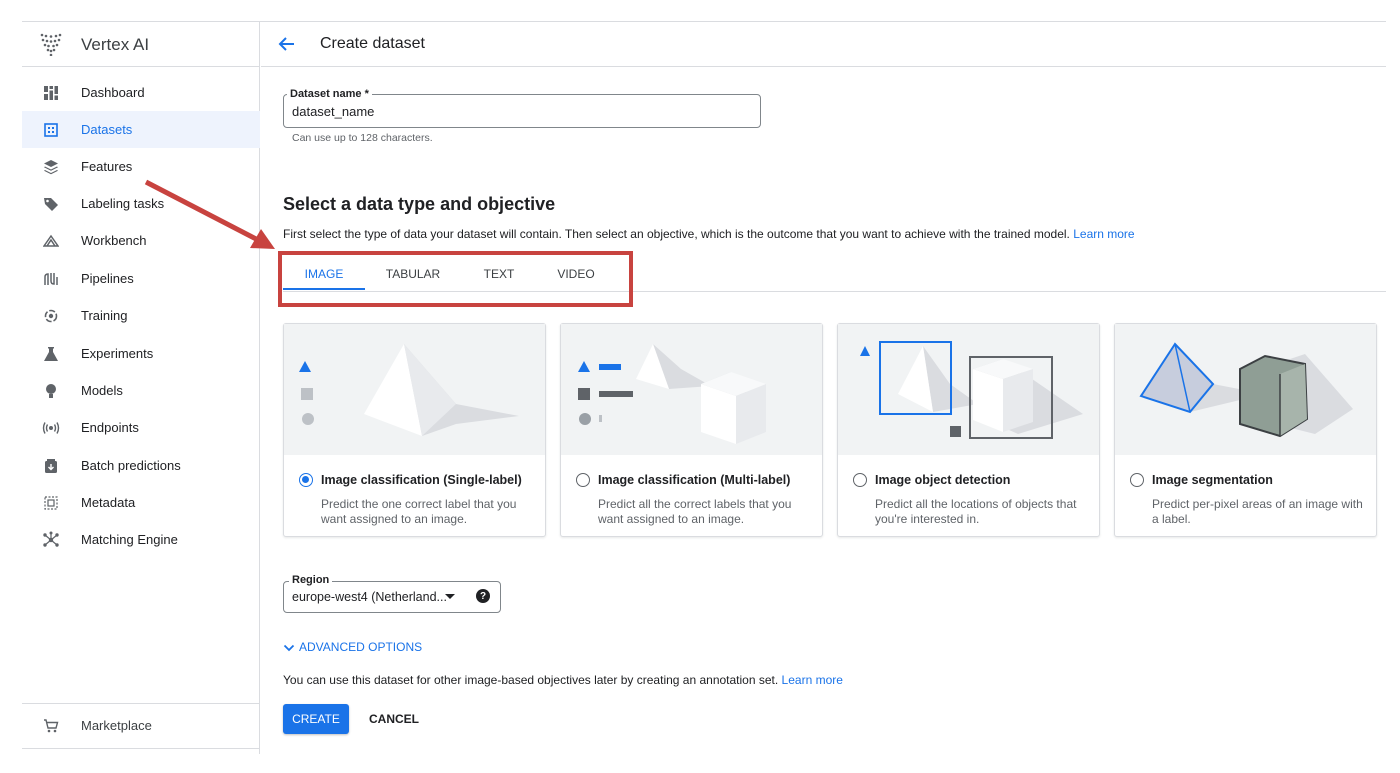 This screenshot has height=773, width=1400. I want to click on sidebar-item-label: Models, so click(102, 390).